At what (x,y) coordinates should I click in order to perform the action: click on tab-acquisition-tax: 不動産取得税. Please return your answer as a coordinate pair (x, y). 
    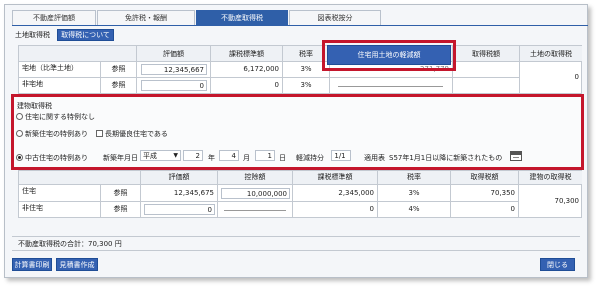
    Looking at the image, I should click on (242, 18).